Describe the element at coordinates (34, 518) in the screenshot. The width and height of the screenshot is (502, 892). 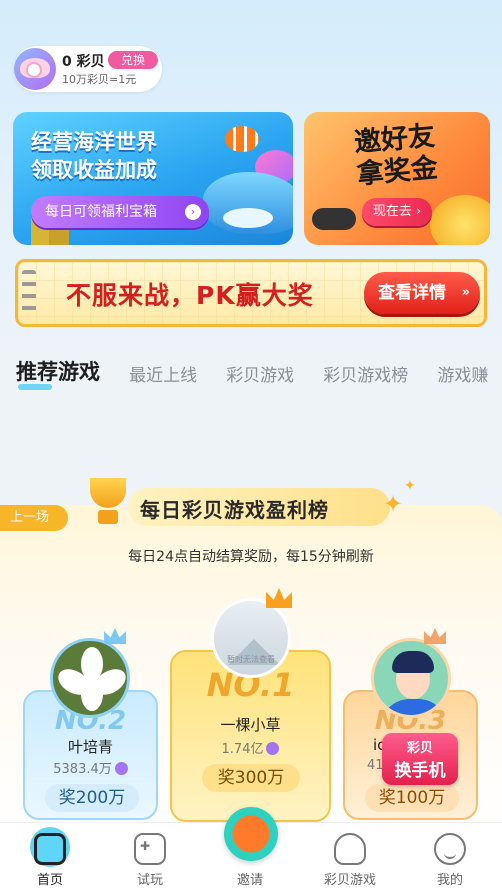
I see `previous-round-badge: 上一场` at that location.